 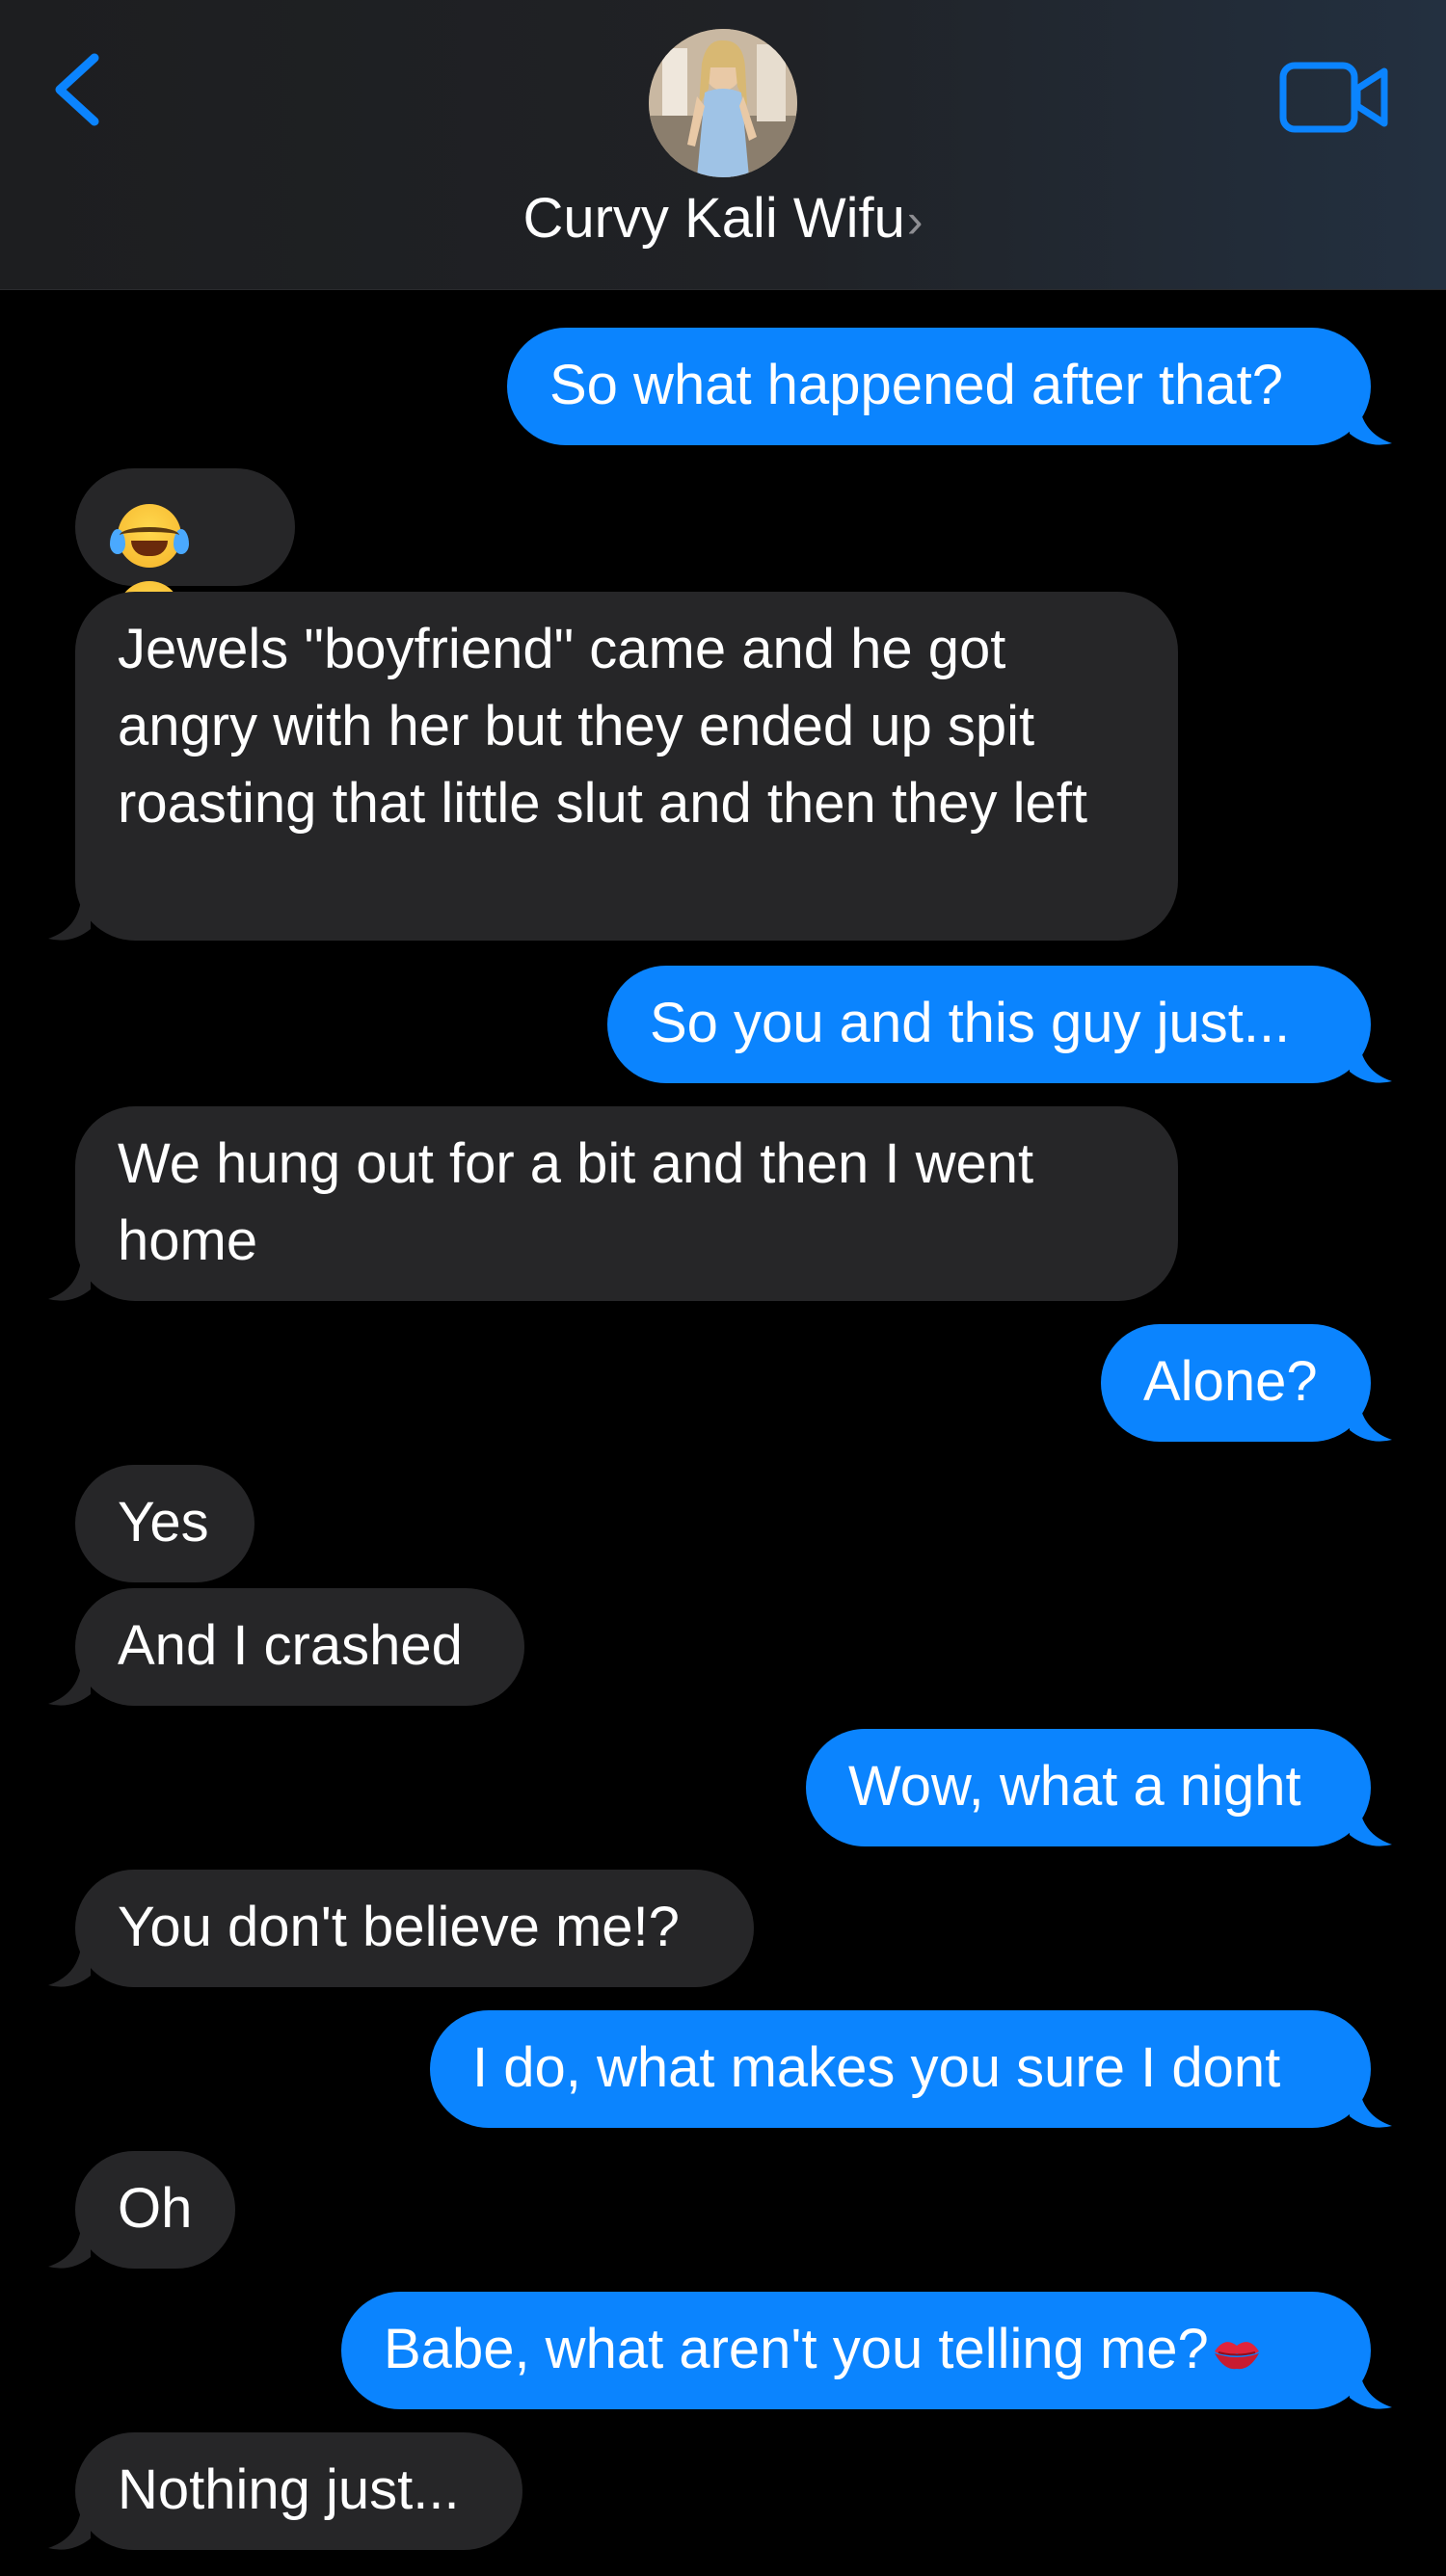 I want to click on video-camera-icon, so click(x=1334, y=97).